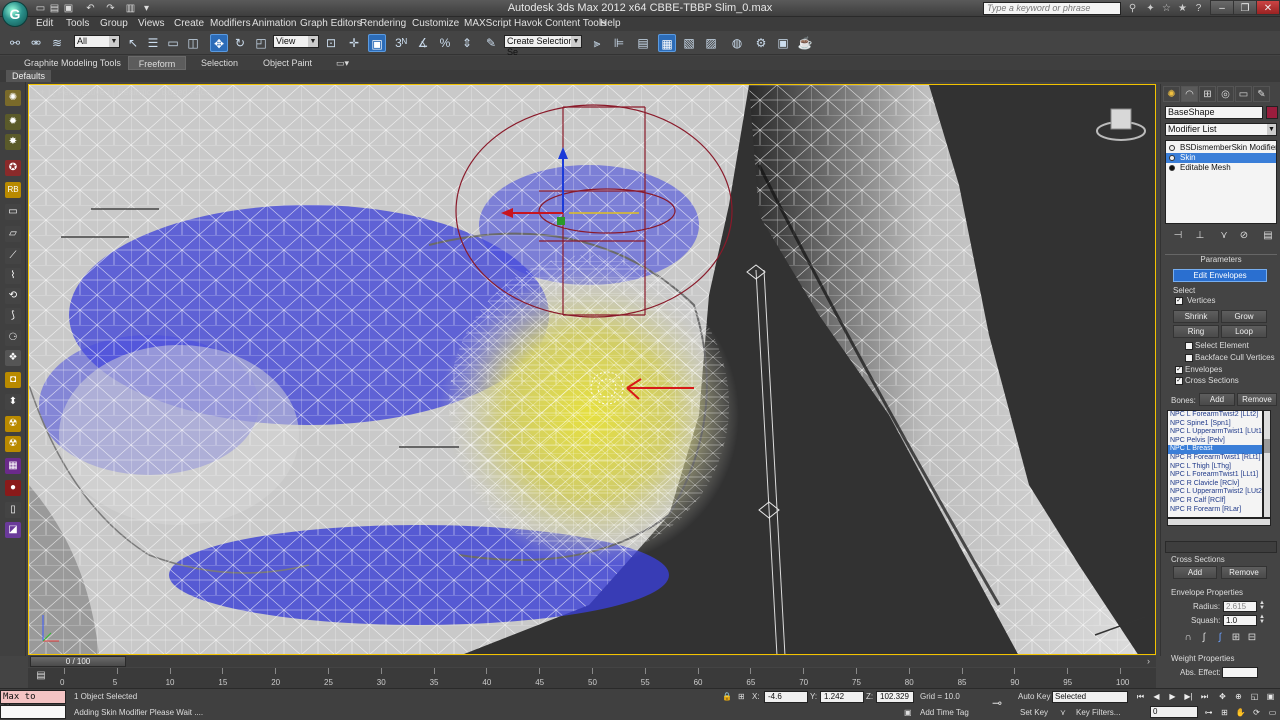 This screenshot has height=720, width=1280. I want to click on soft-body-icon: ▱, so click(13, 234).